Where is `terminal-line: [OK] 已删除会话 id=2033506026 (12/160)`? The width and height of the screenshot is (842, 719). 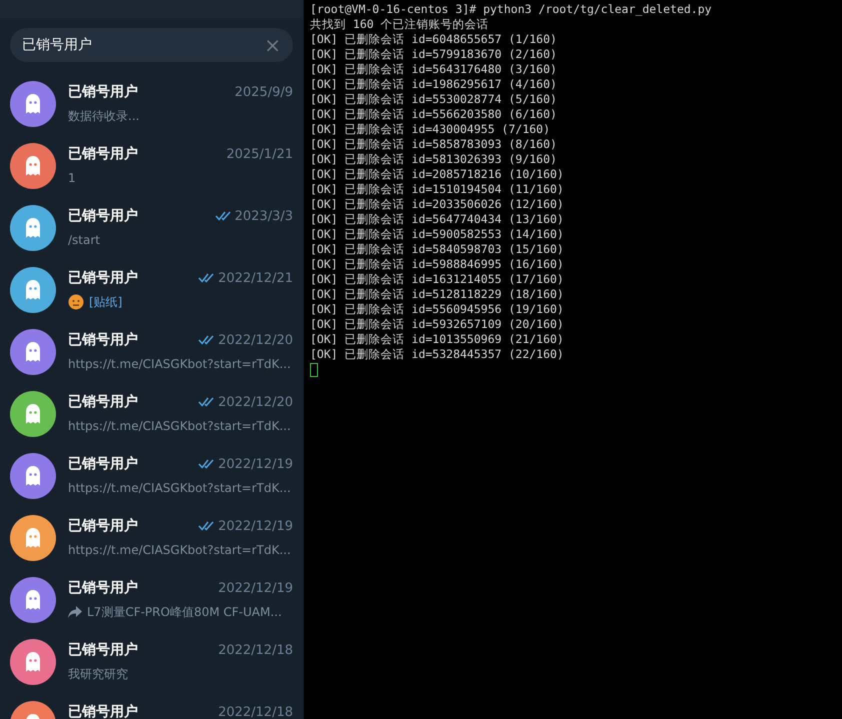 terminal-line: [OK] 已删除会话 id=2033506026 (12/160) is located at coordinates (437, 204).